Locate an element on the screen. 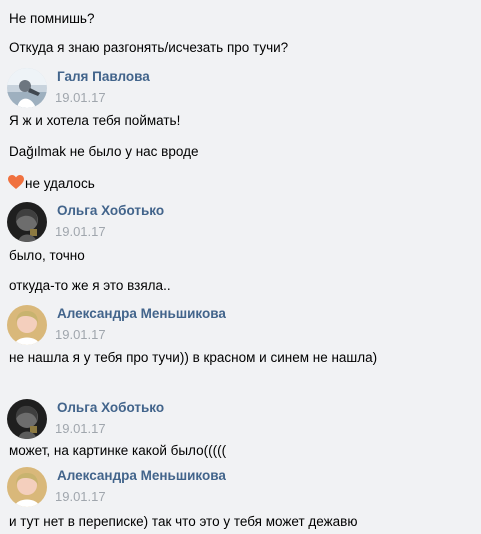  message-text: Не помнишь? is located at coordinates (52, 18).